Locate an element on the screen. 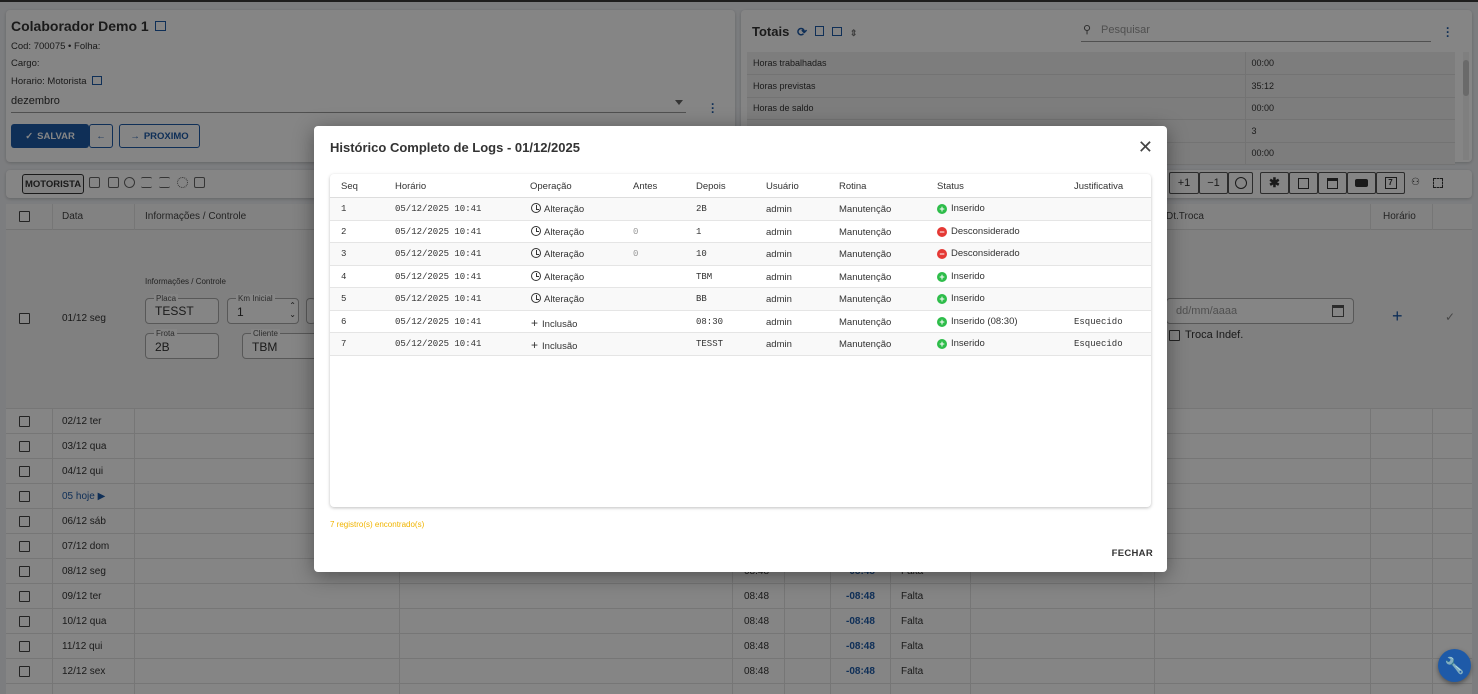  close-icon: ✕ is located at coordinates (1145, 147).